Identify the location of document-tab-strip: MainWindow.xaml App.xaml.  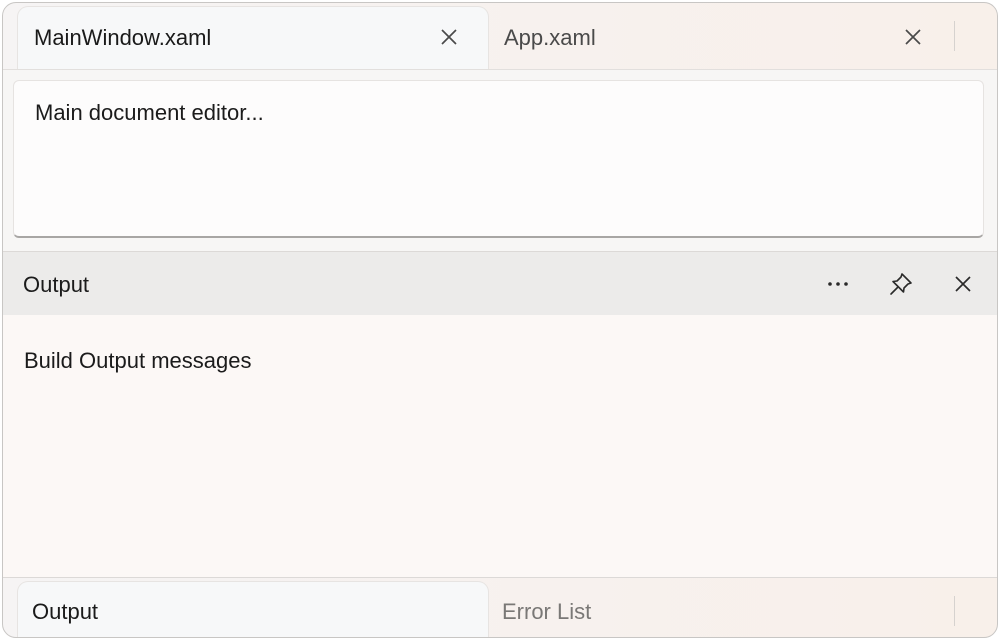
(500, 36).